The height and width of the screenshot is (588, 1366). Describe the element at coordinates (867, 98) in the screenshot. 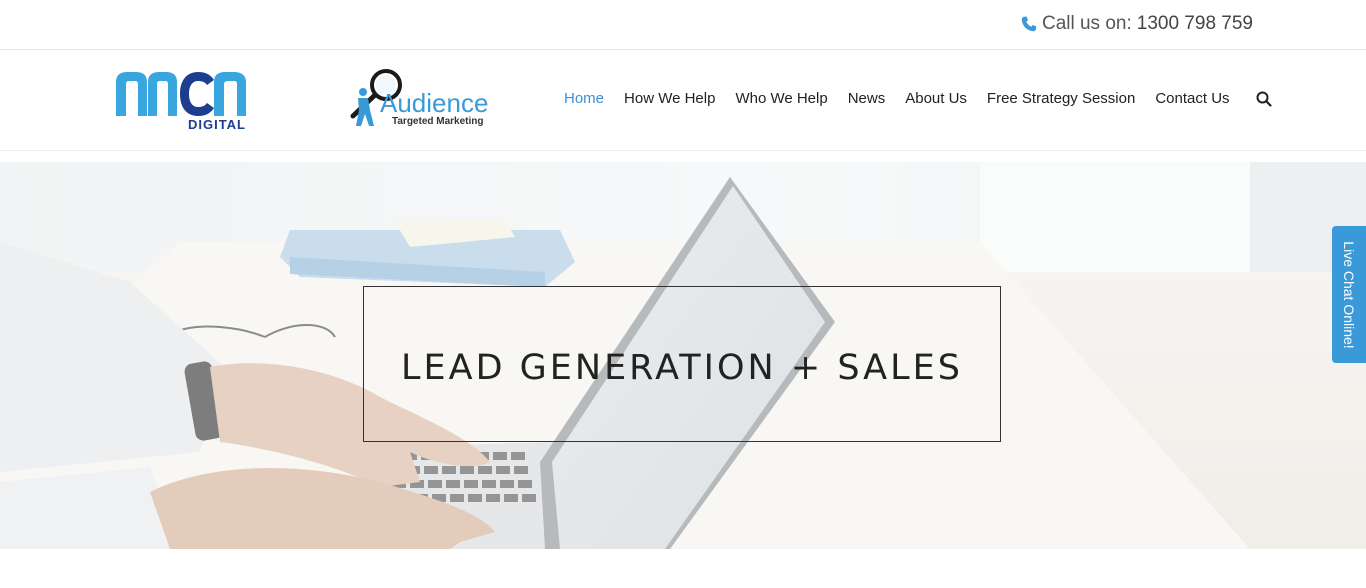

I see `nav-news: News` at that location.